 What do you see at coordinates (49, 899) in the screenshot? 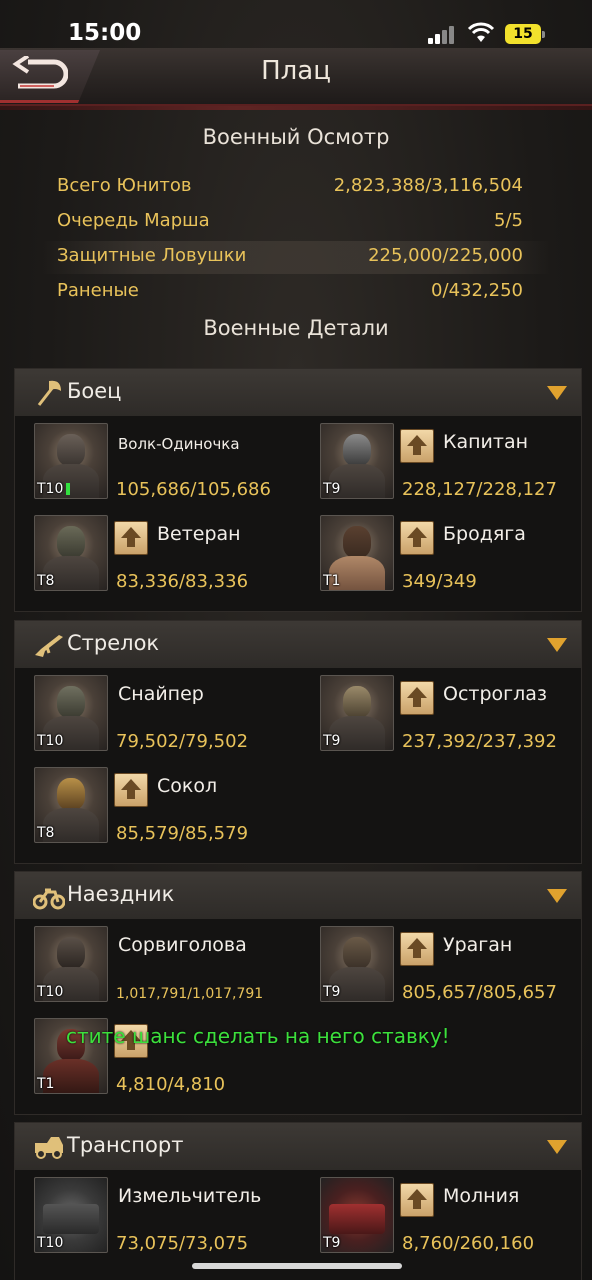
I see `motorcycle-icon` at bounding box center [49, 899].